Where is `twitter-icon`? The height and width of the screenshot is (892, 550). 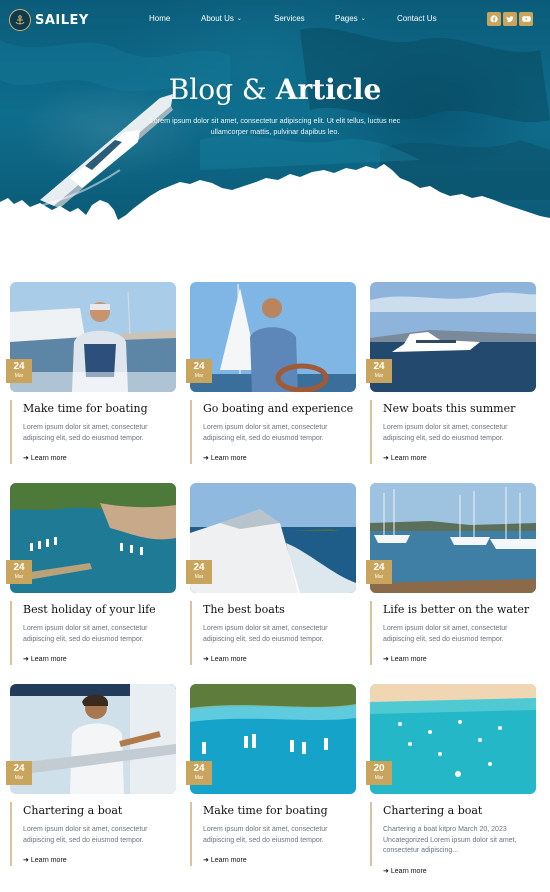
twitter-icon is located at coordinates (510, 19).